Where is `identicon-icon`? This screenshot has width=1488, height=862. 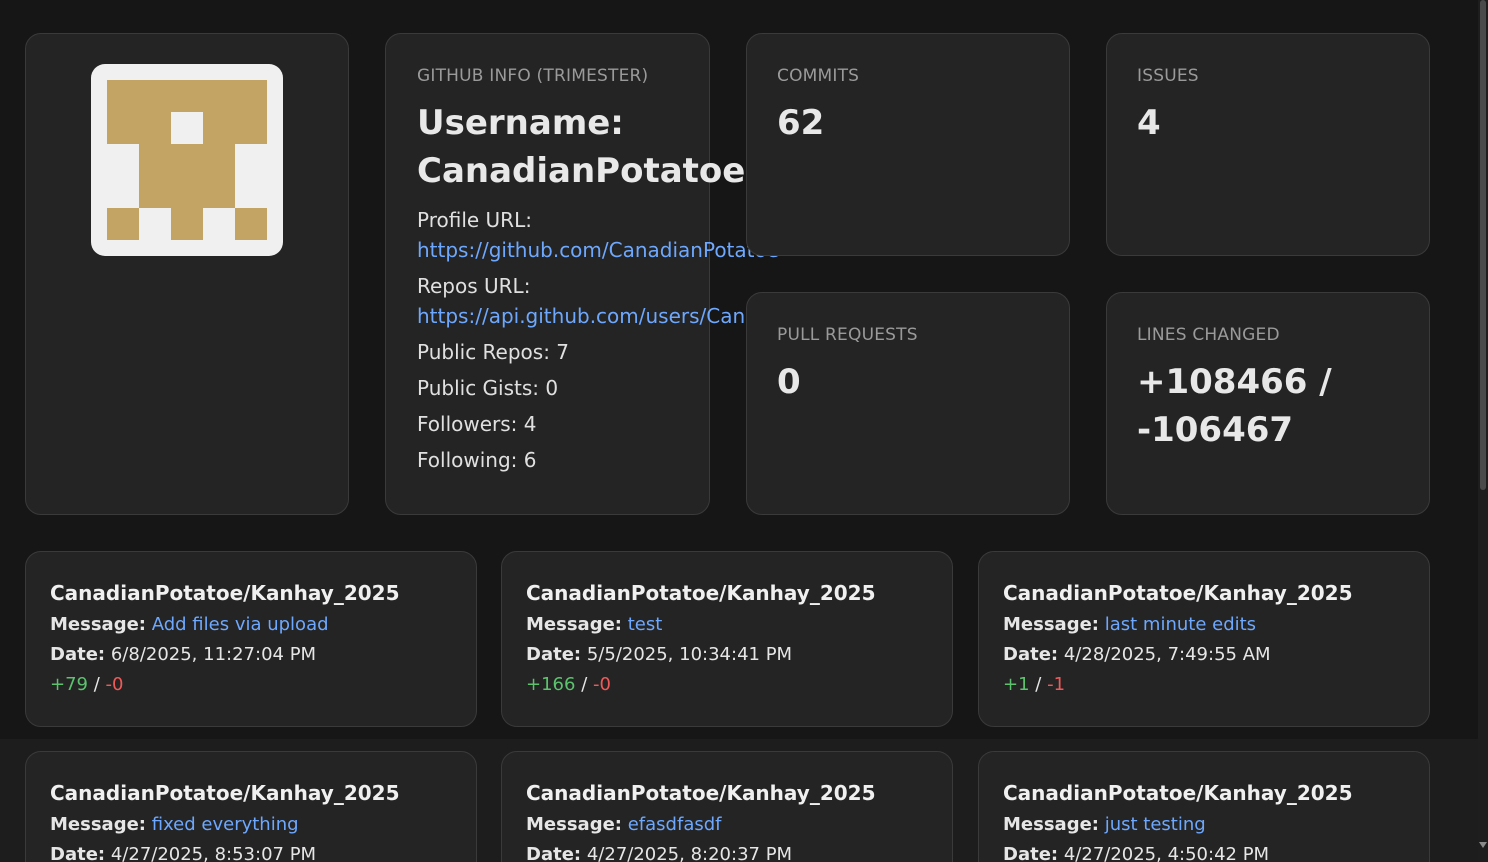 identicon-icon is located at coordinates (187, 160).